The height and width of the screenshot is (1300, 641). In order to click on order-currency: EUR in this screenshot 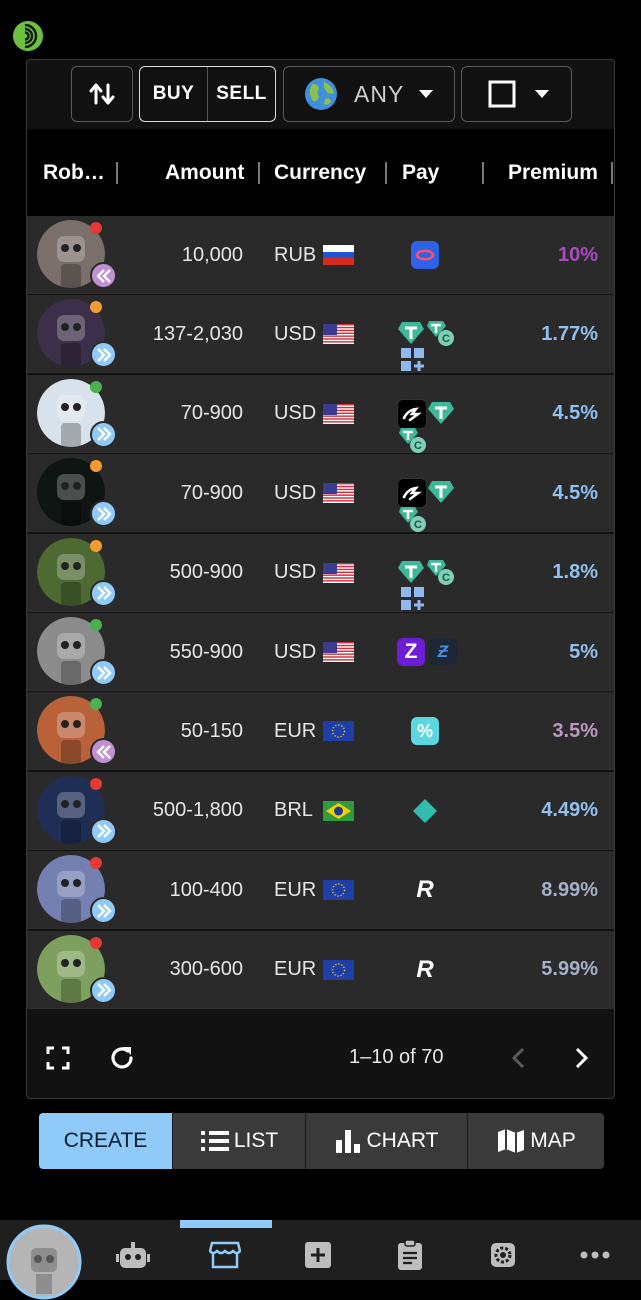, I will do `click(295, 889)`.